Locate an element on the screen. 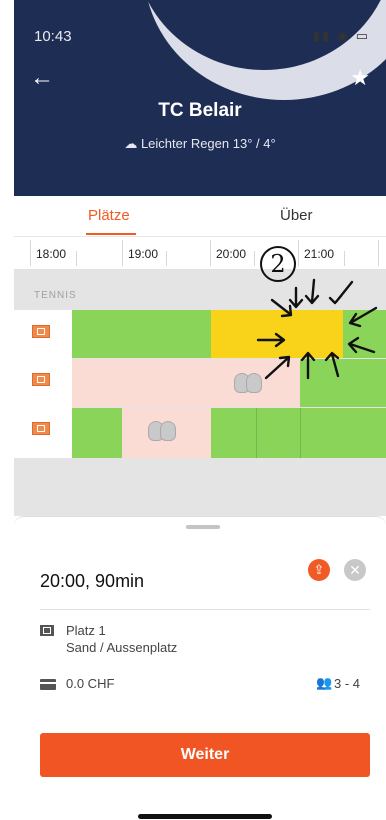 The height and width of the screenshot is (820, 386). tab-plaetze: Plätze is located at coordinates (109, 215).